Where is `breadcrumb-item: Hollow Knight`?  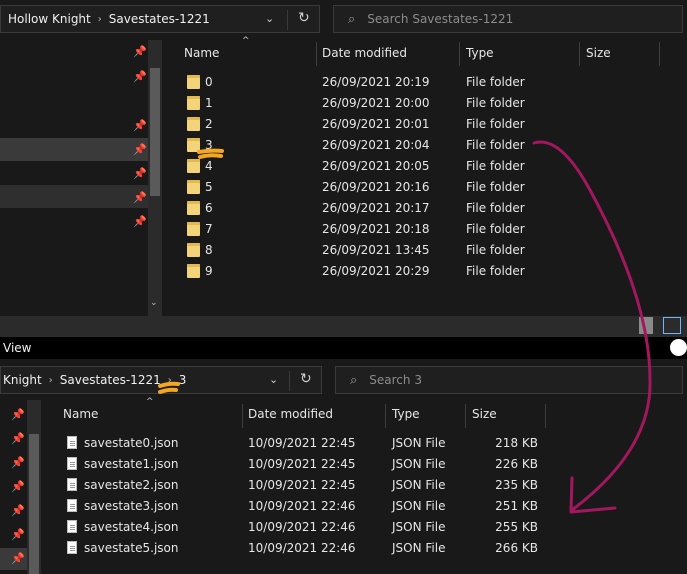
breadcrumb-item: Hollow Knight is located at coordinates (49, 19).